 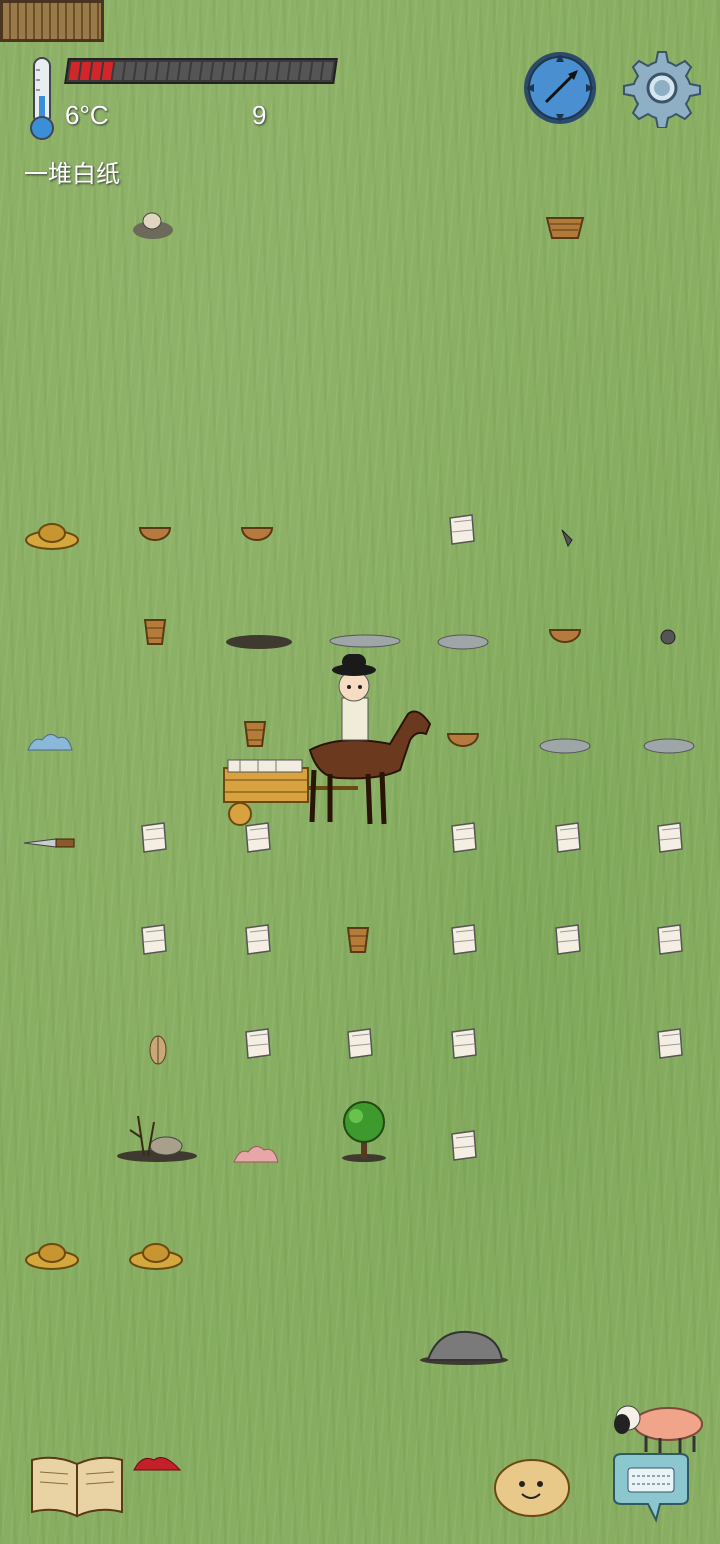 I want to click on gear-icon, so click(x=662, y=88).